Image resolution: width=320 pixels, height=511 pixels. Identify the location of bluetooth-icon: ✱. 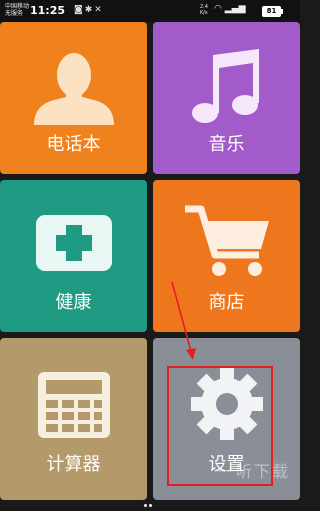
(89, 10).